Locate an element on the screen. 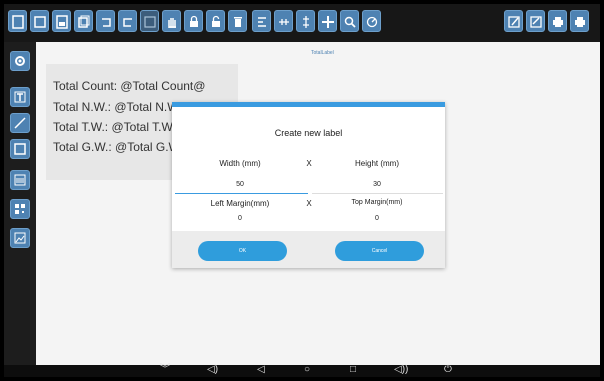  text-icon is located at coordinates (20, 97).